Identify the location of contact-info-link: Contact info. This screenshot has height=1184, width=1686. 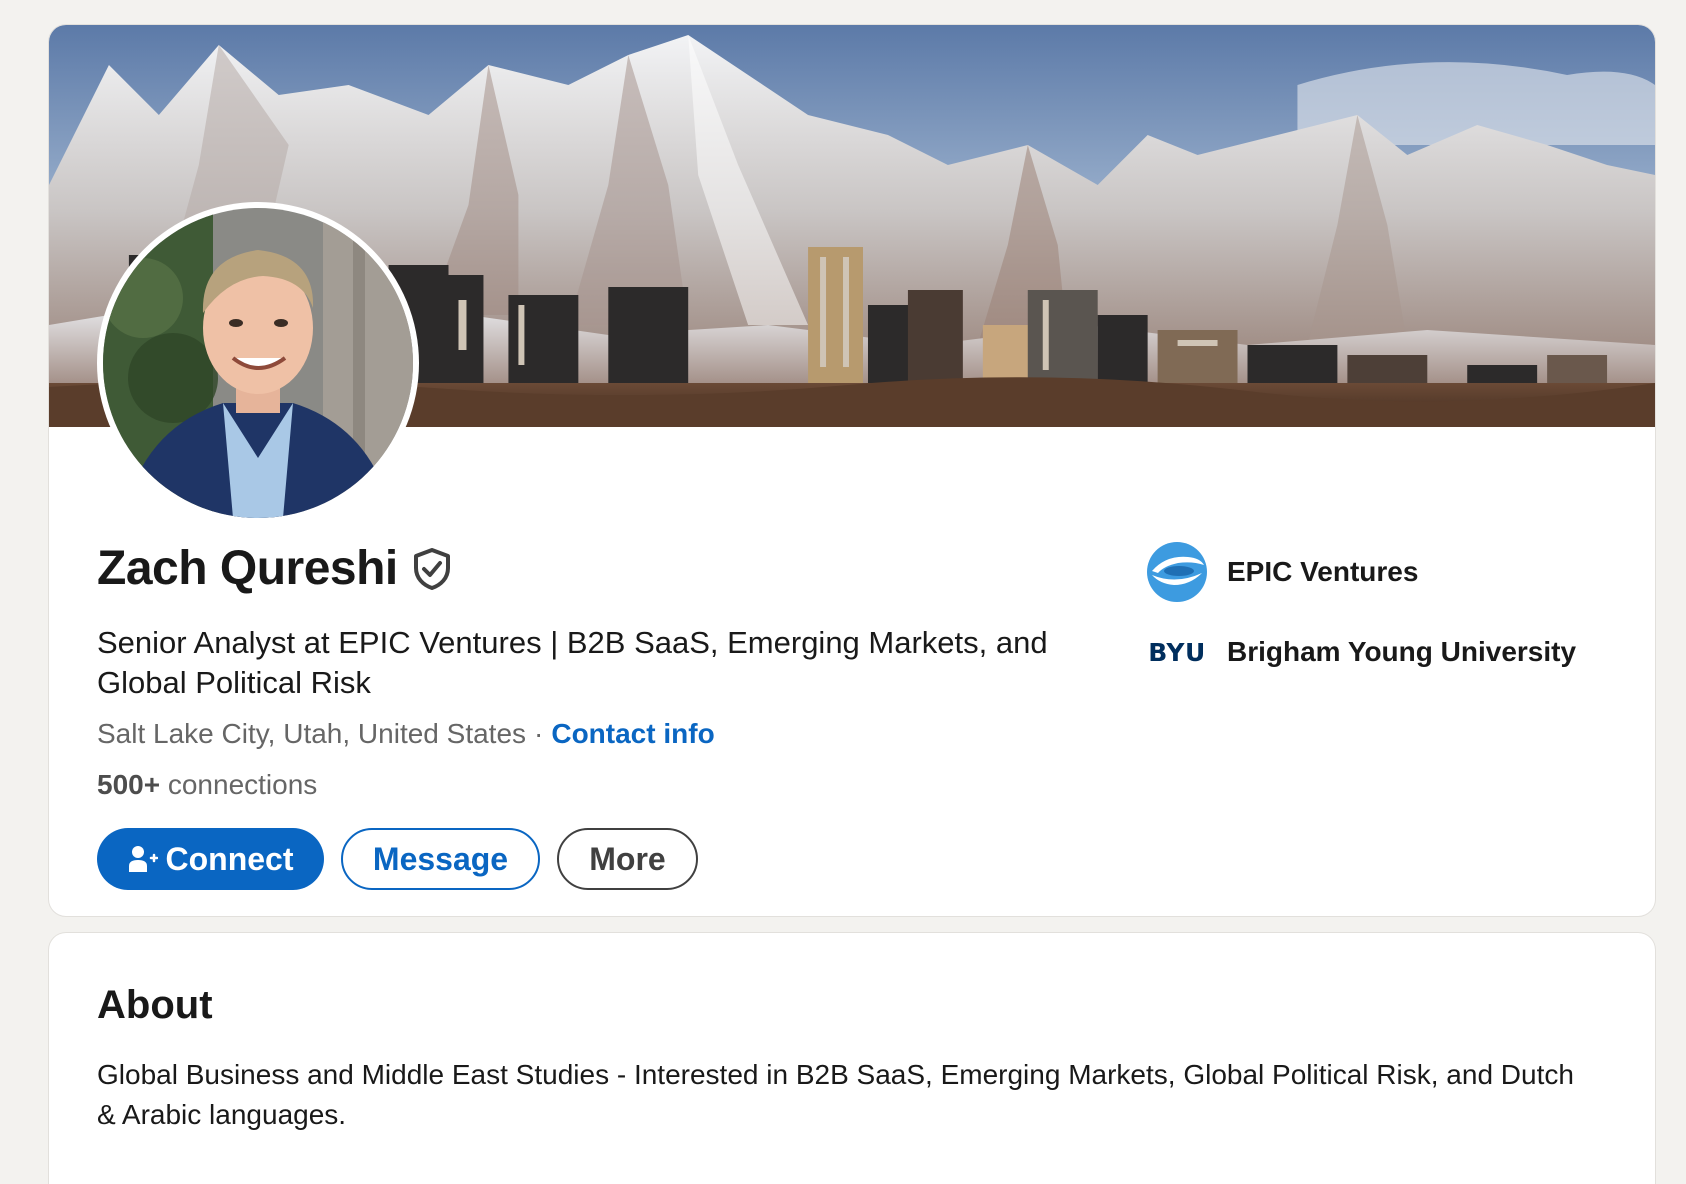
(632, 733).